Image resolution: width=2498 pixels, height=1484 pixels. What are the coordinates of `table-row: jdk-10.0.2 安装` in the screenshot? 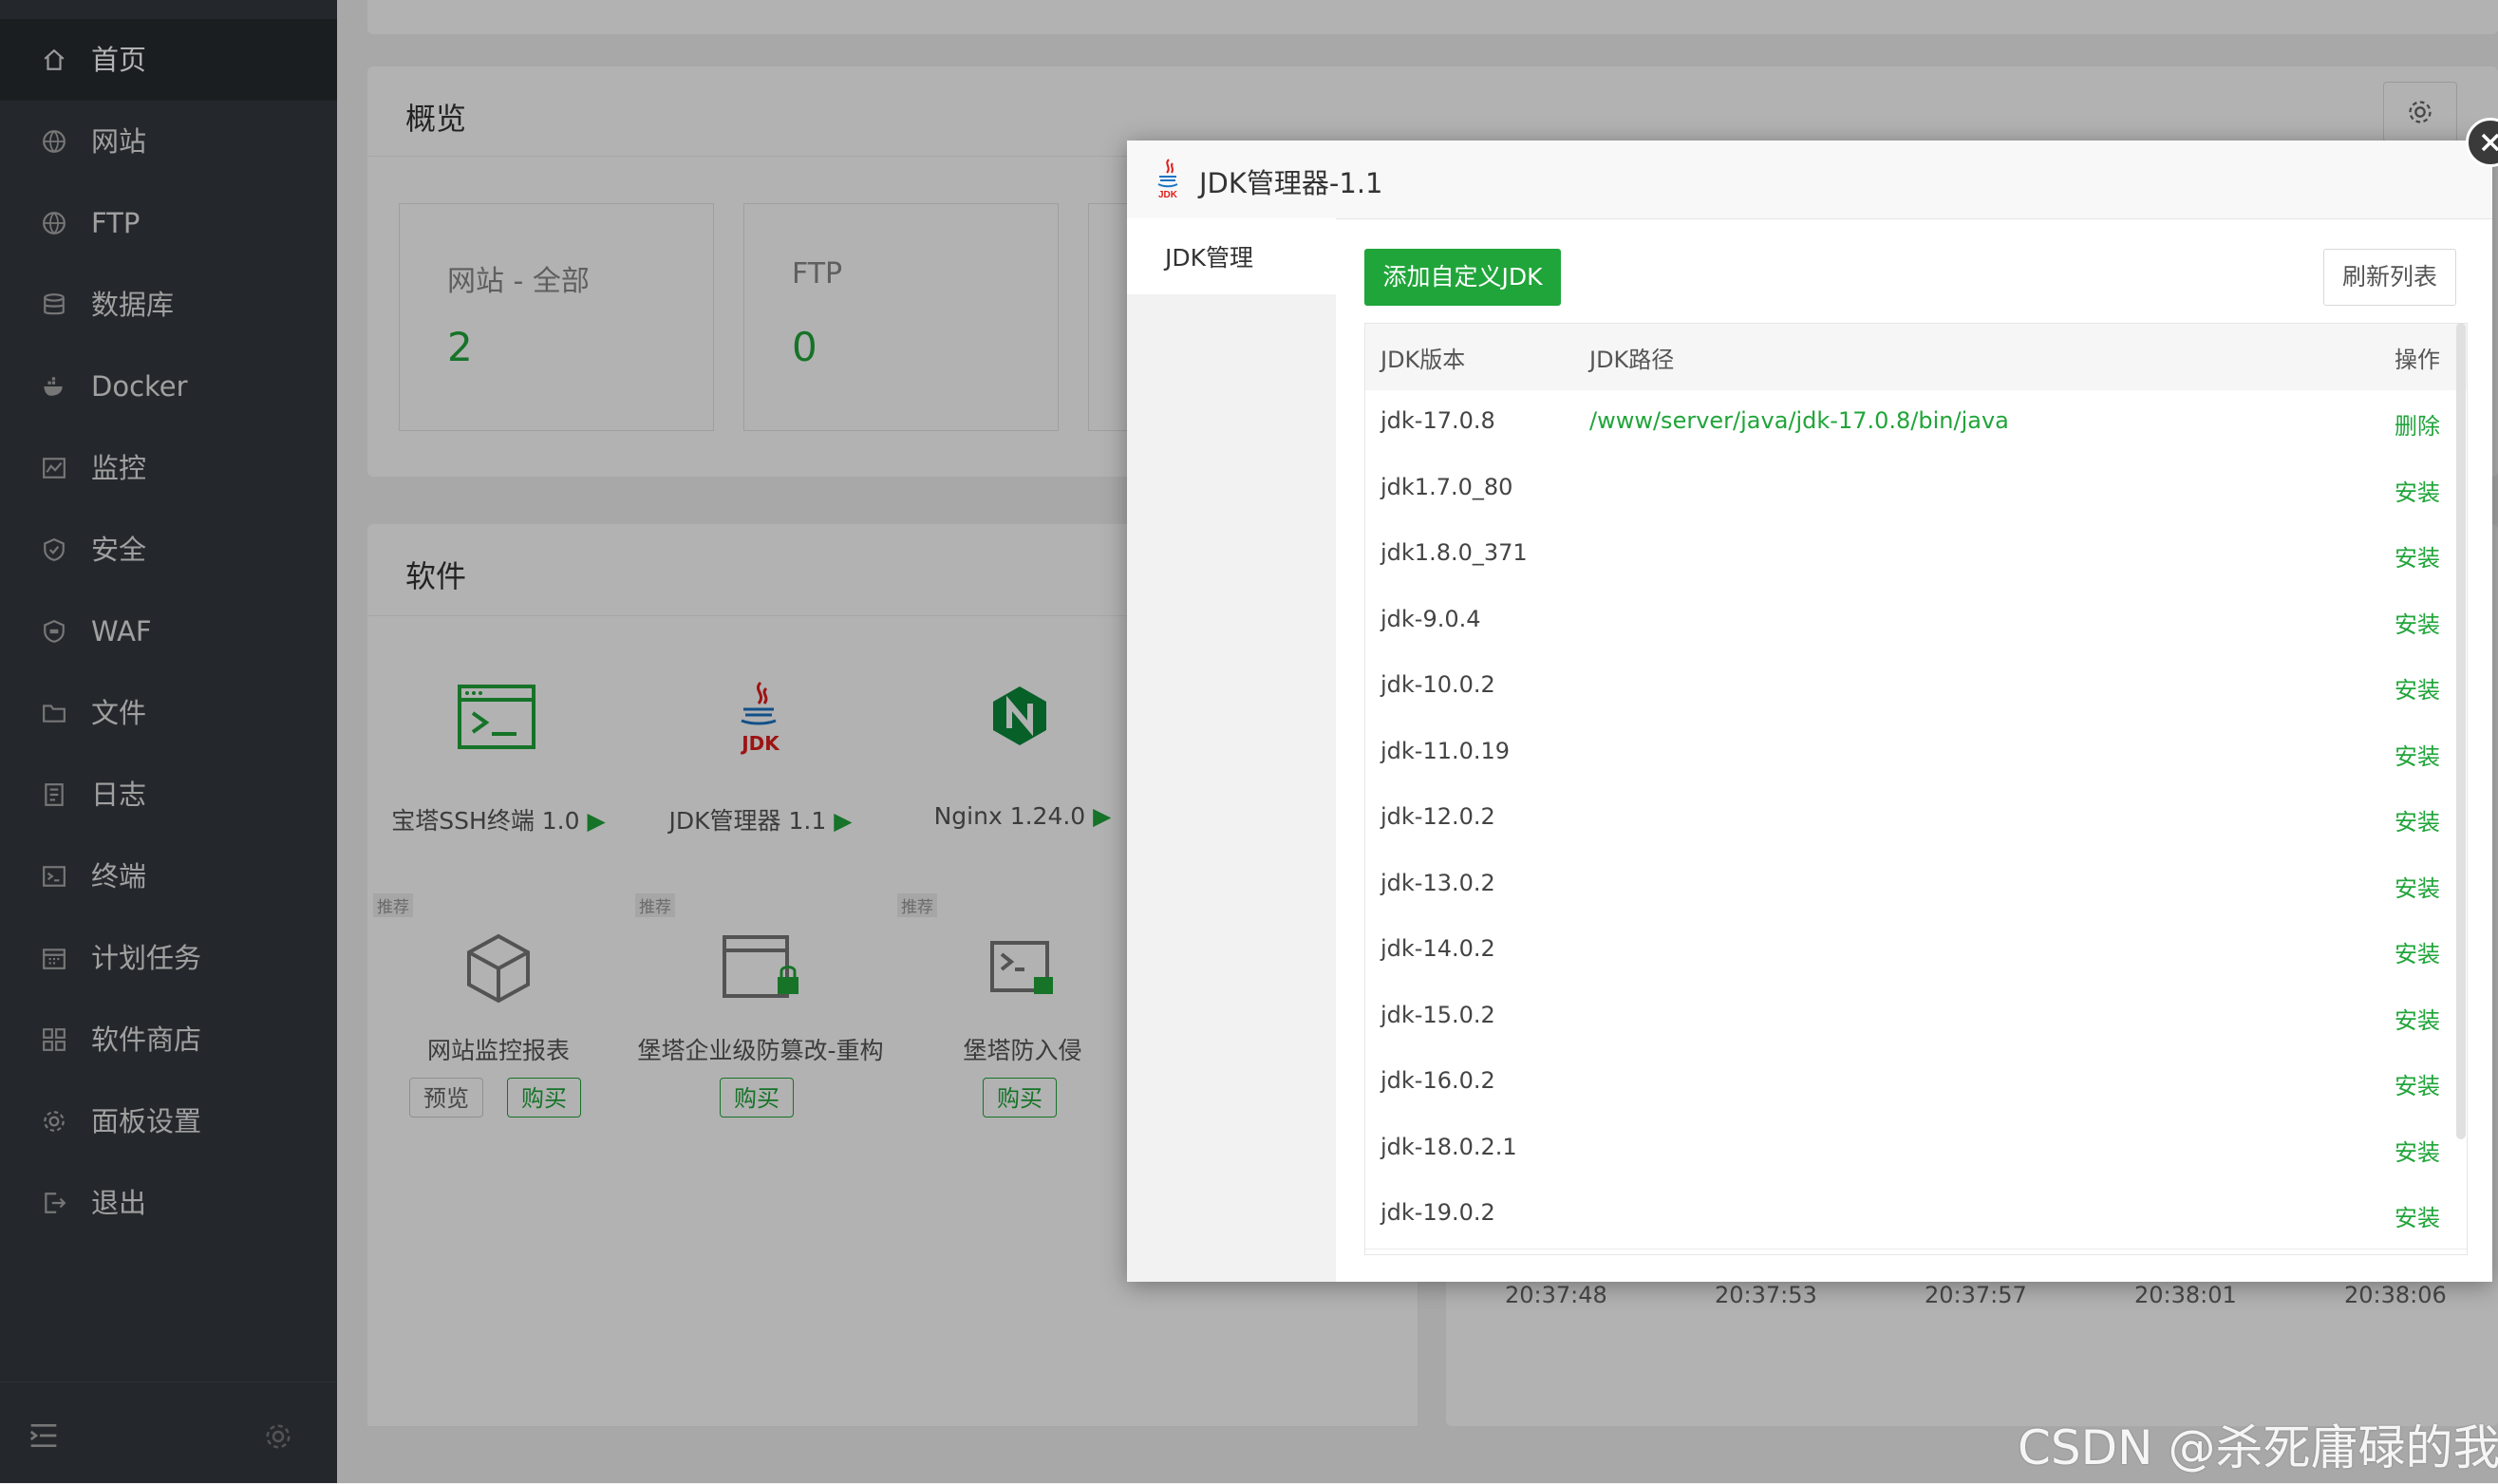 It's located at (1916, 688).